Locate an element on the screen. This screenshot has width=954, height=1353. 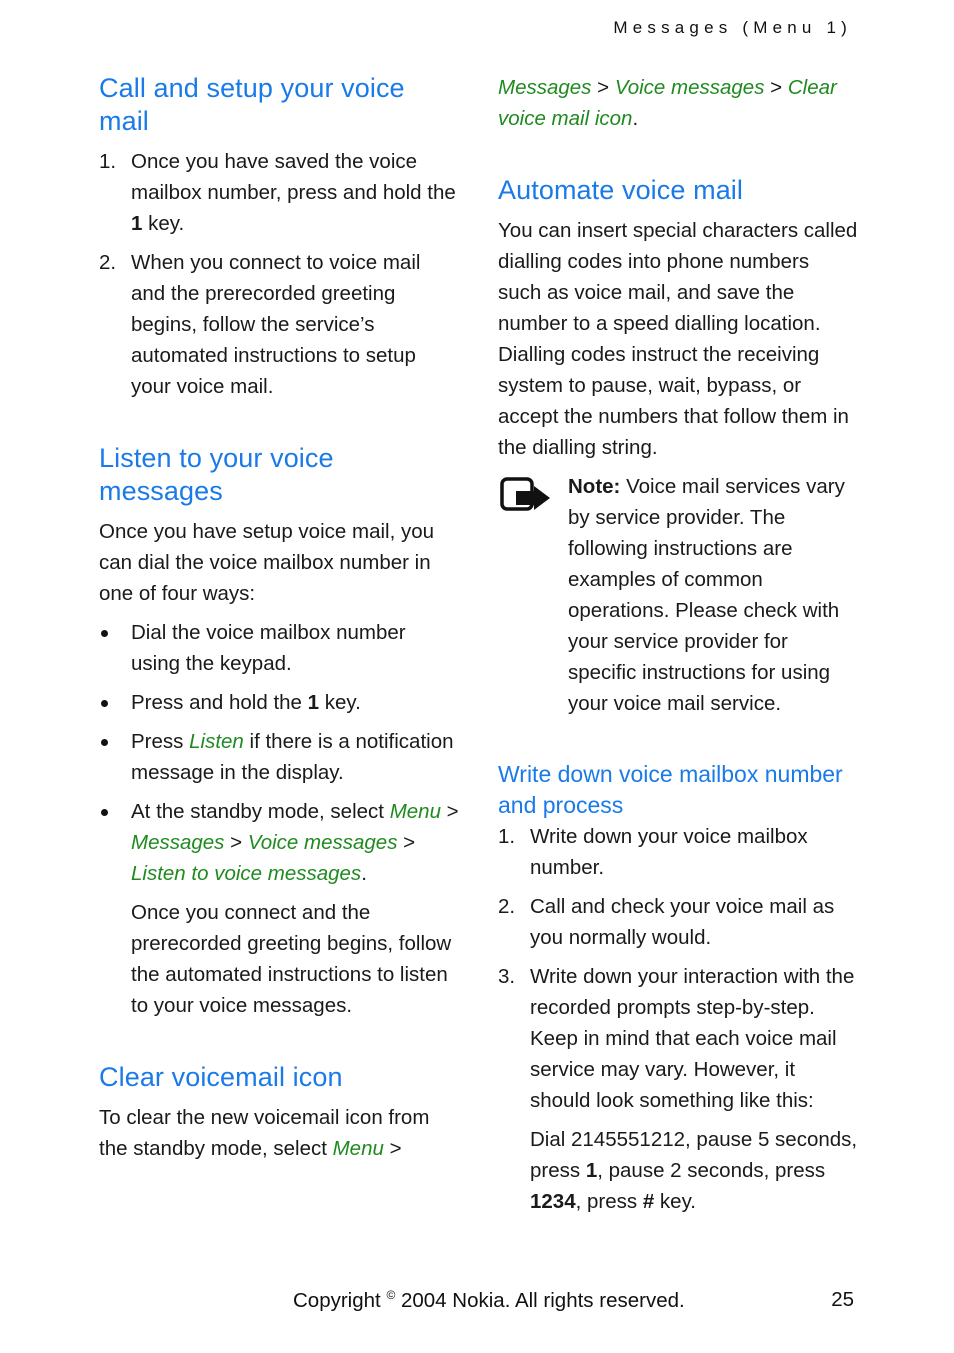
menu-link-listen: Listen is located at coordinates (216, 741).